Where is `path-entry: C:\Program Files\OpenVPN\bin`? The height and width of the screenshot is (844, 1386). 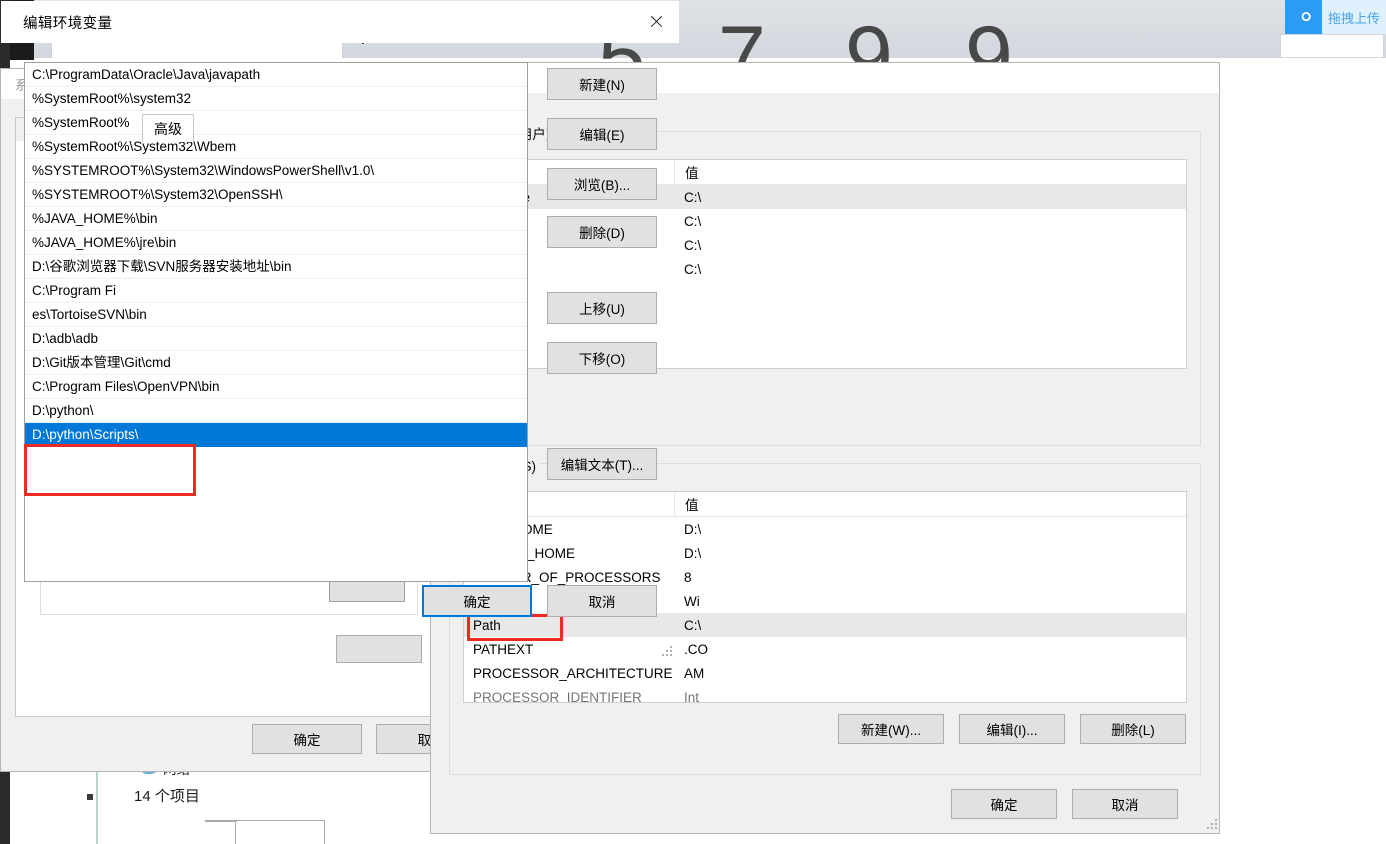 path-entry: C:\Program Files\OpenVPN\bin is located at coordinates (276, 387).